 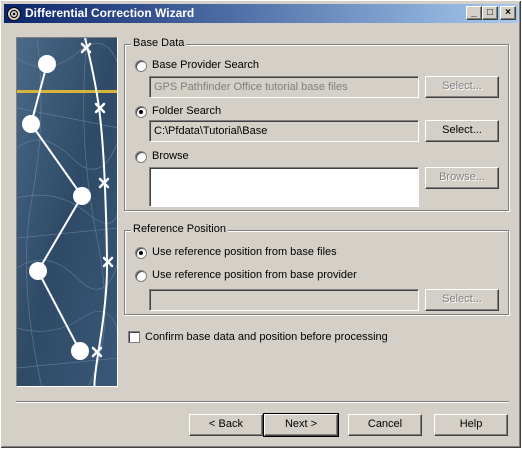 What do you see at coordinates (508, 13) in the screenshot?
I see `close-button: ×` at bounding box center [508, 13].